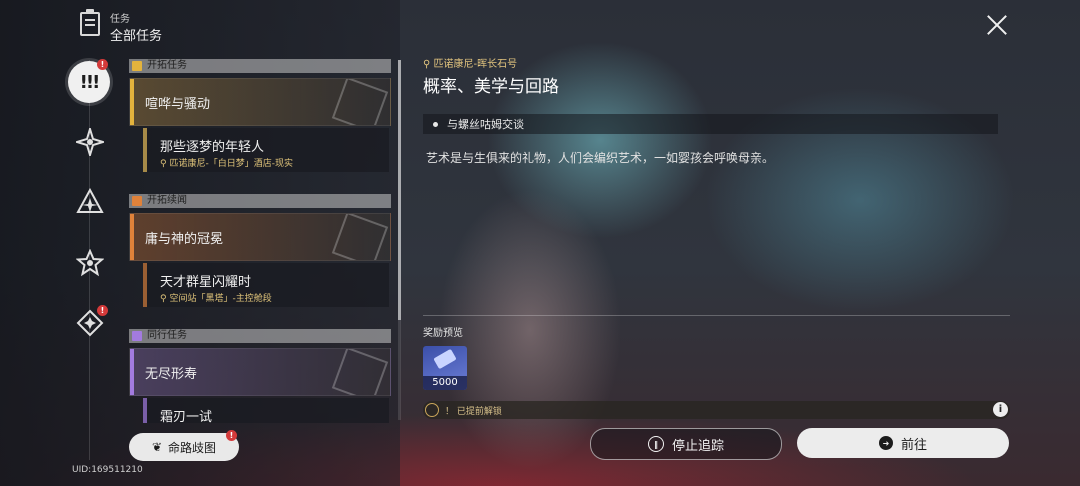  Describe the element at coordinates (137, 201) in the screenshot. I see `continuance-section-icon` at that location.